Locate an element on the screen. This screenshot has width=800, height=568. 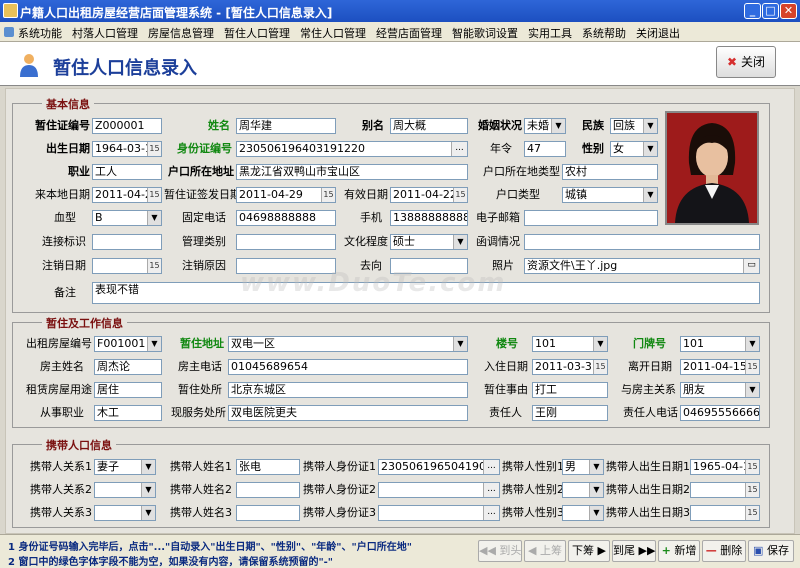
menu-temp: 暂住人口管理 is located at coordinates (257, 33).